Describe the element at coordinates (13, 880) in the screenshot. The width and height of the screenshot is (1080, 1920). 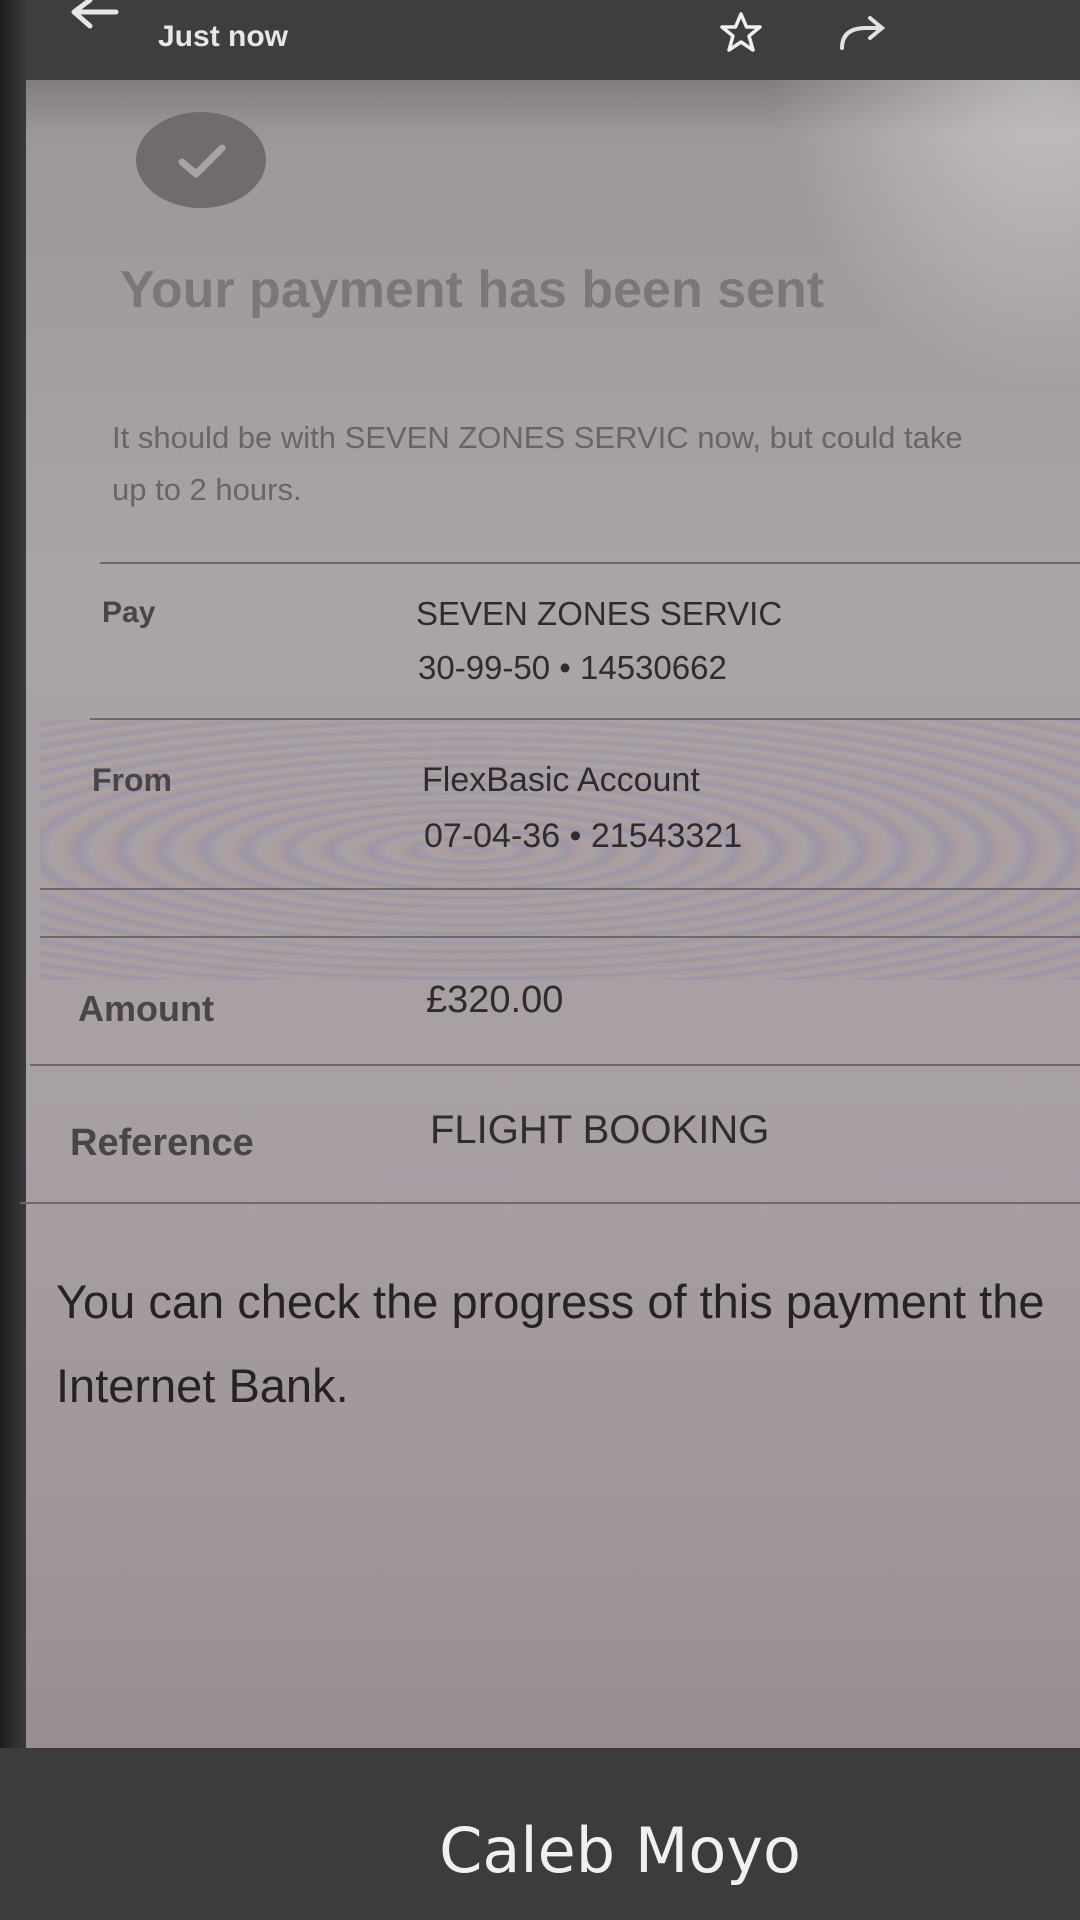
I see `phone-bezel` at that location.